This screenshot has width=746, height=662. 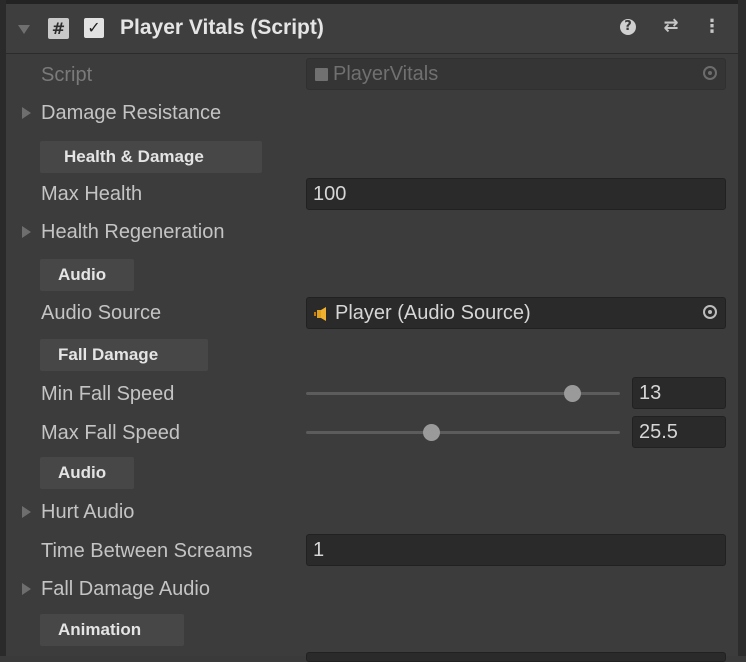 What do you see at coordinates (3, 328) in the screenshot?
I see `panel-left-border` at bounding box center [3, 328].